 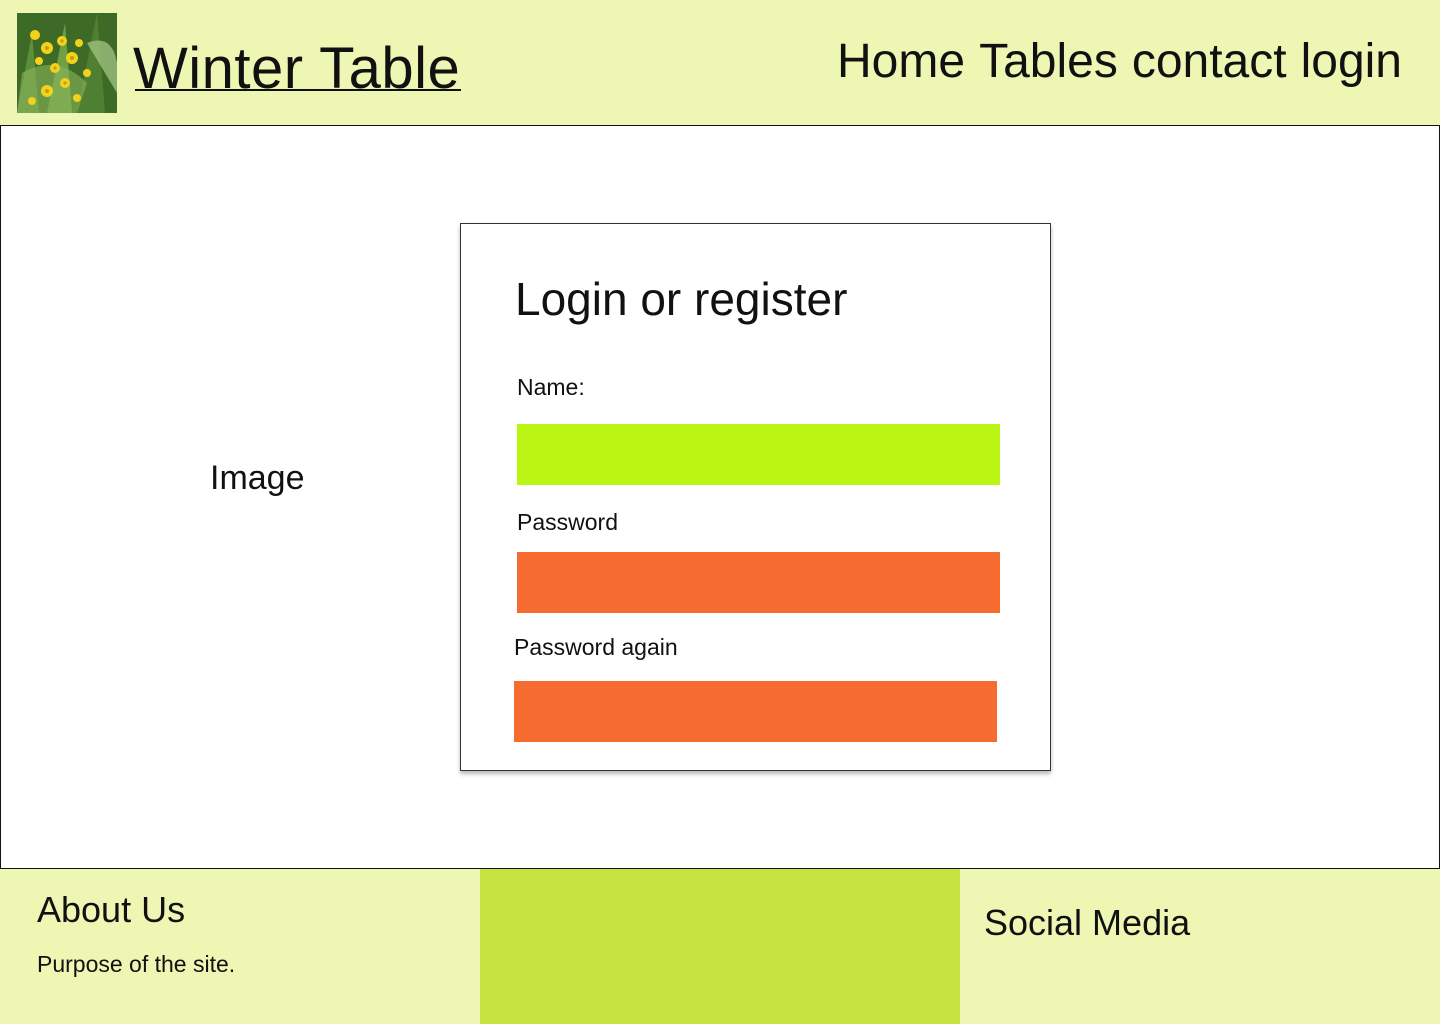 I want to click on social-media-heading: Social Media, so click(x=1087, y=923).